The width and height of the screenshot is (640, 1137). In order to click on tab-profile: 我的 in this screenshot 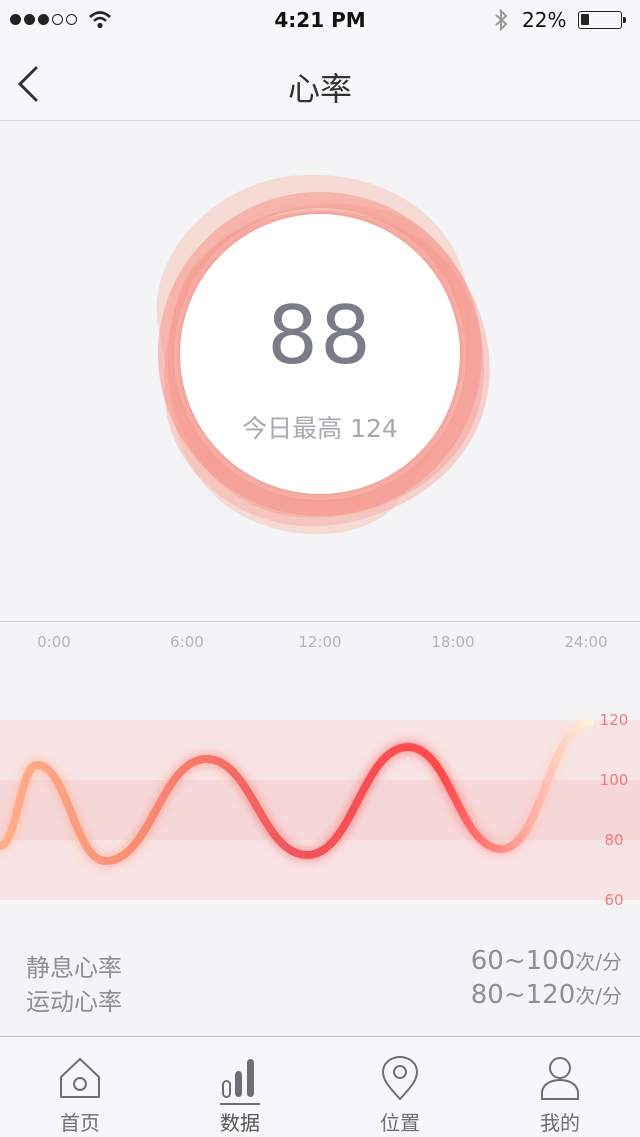, I will do `click(560, 1087)`.